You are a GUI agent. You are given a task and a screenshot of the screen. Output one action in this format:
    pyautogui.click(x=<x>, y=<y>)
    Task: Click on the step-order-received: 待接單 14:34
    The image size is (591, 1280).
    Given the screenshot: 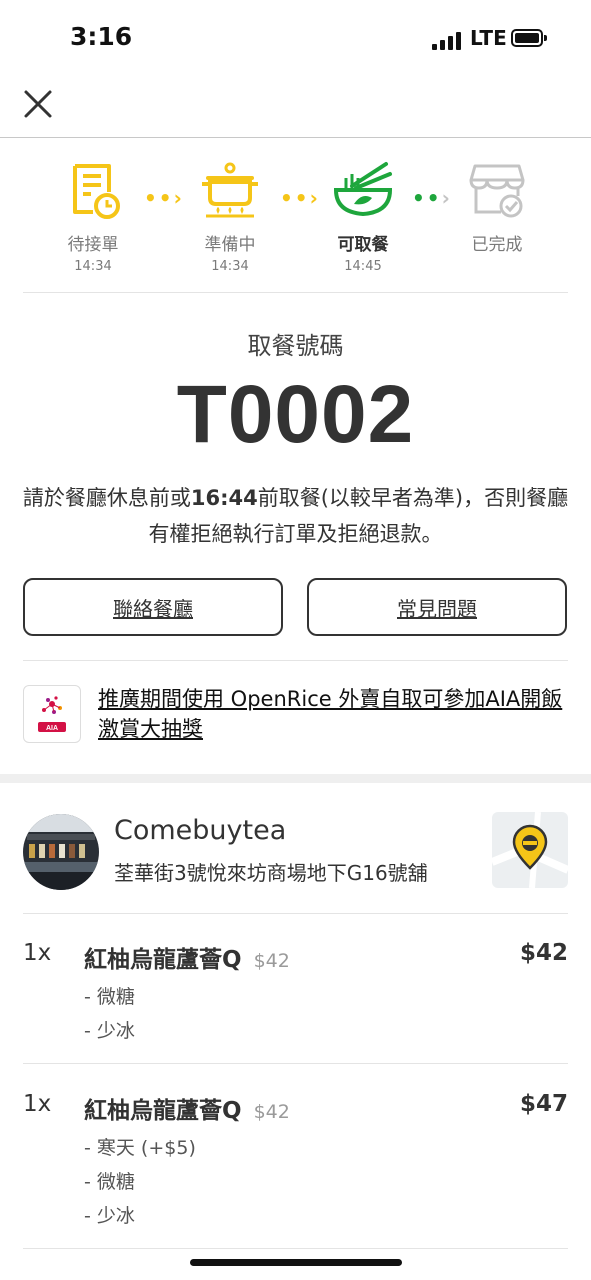 What is the action you would take?
    pyautogui.click(x=93, y=217)
    